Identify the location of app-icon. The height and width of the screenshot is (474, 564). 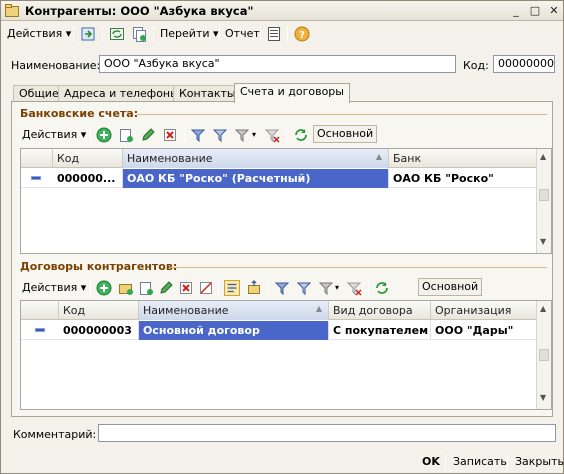
(12, 10).